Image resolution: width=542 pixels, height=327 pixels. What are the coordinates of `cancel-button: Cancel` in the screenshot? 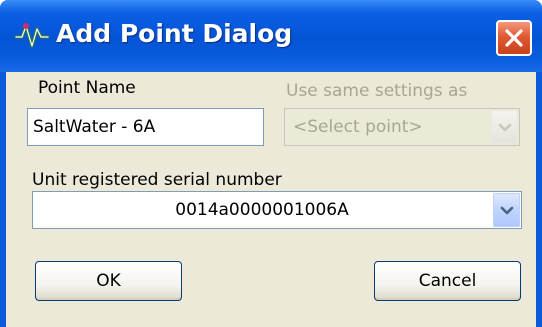 It's located at (447, 281).